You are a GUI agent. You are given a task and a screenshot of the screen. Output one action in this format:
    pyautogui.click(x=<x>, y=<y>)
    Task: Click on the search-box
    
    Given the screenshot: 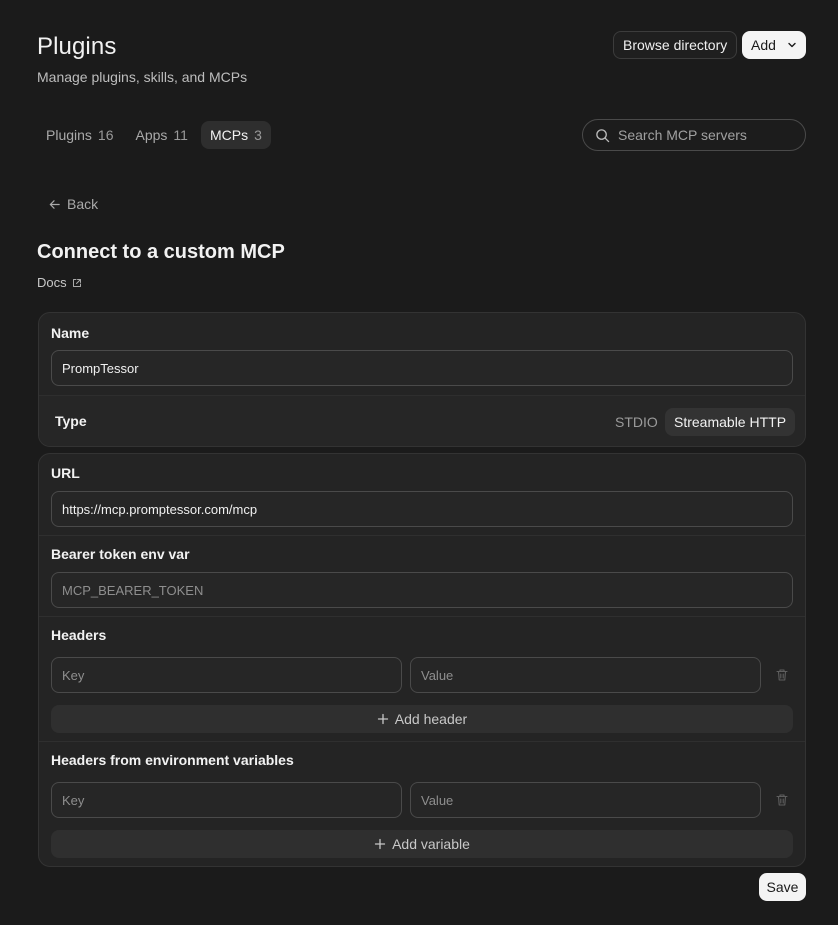 What is the action you would take?
    pyautogui.click(x=694, y=135)
    